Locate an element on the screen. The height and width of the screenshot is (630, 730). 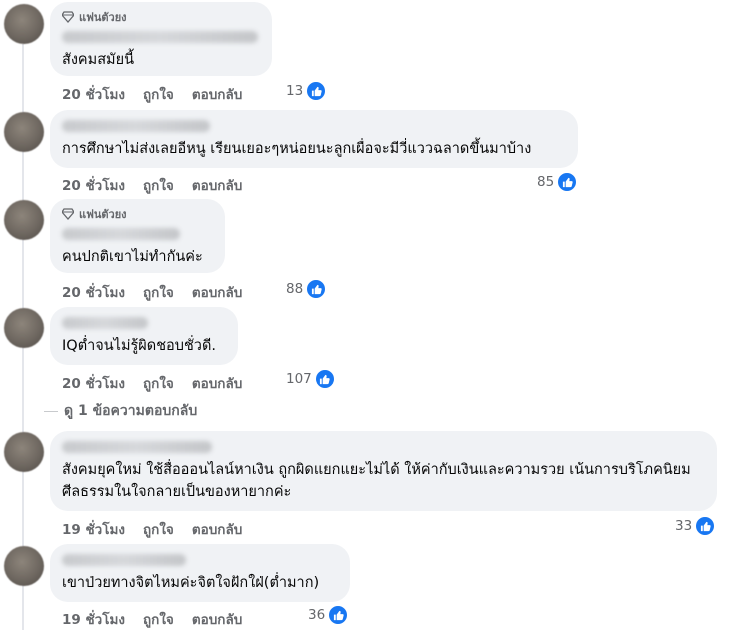
comment-bubble: แฟนตัวยง คนปกติเขาไม่ทำกันค่ะ is located at coordinates (137, 236).